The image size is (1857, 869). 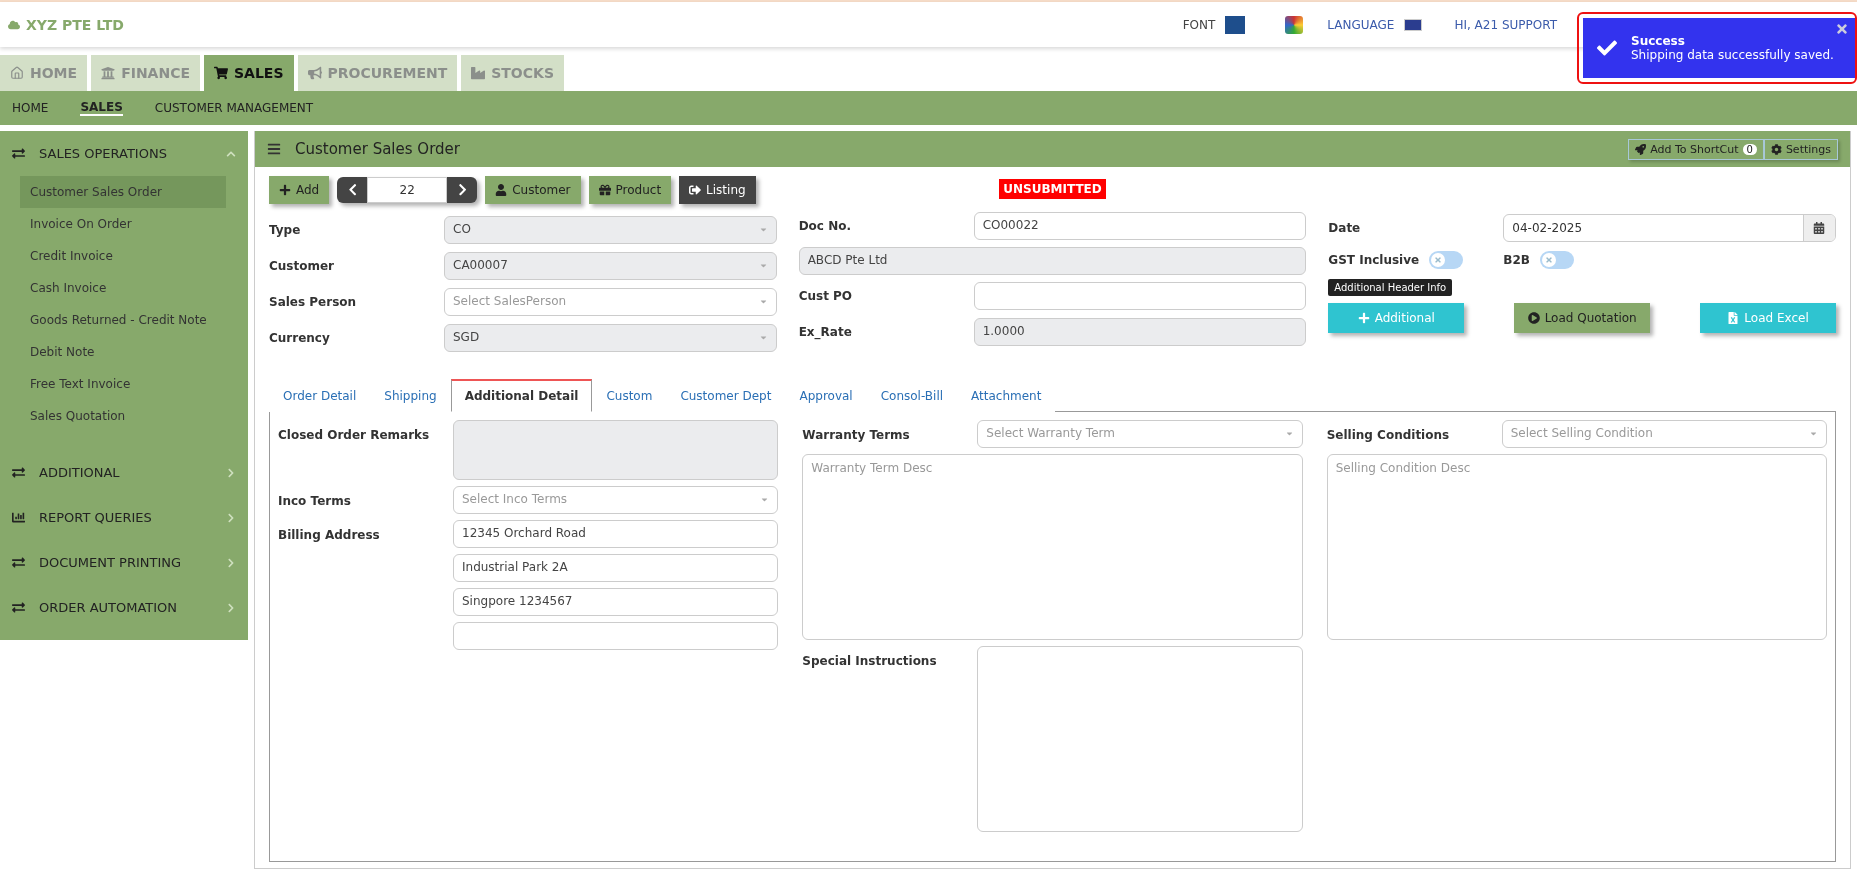 I want to click on input-field: Singpore 1234567, so click(x=616, y=602).